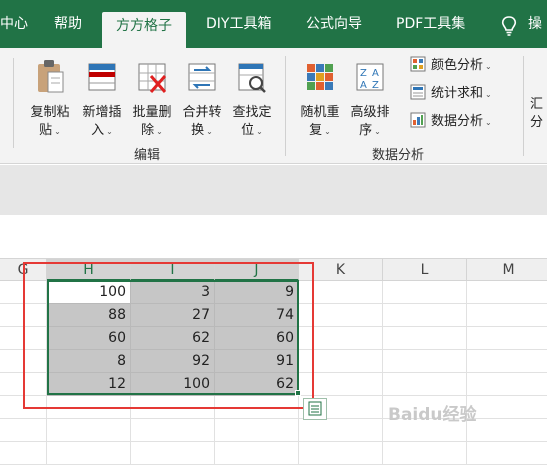 This screenshot has width=547, height=465. Describe the element at coordinates (68, 31) in the screenshot. I see `tab-help: 帮助` at that location.